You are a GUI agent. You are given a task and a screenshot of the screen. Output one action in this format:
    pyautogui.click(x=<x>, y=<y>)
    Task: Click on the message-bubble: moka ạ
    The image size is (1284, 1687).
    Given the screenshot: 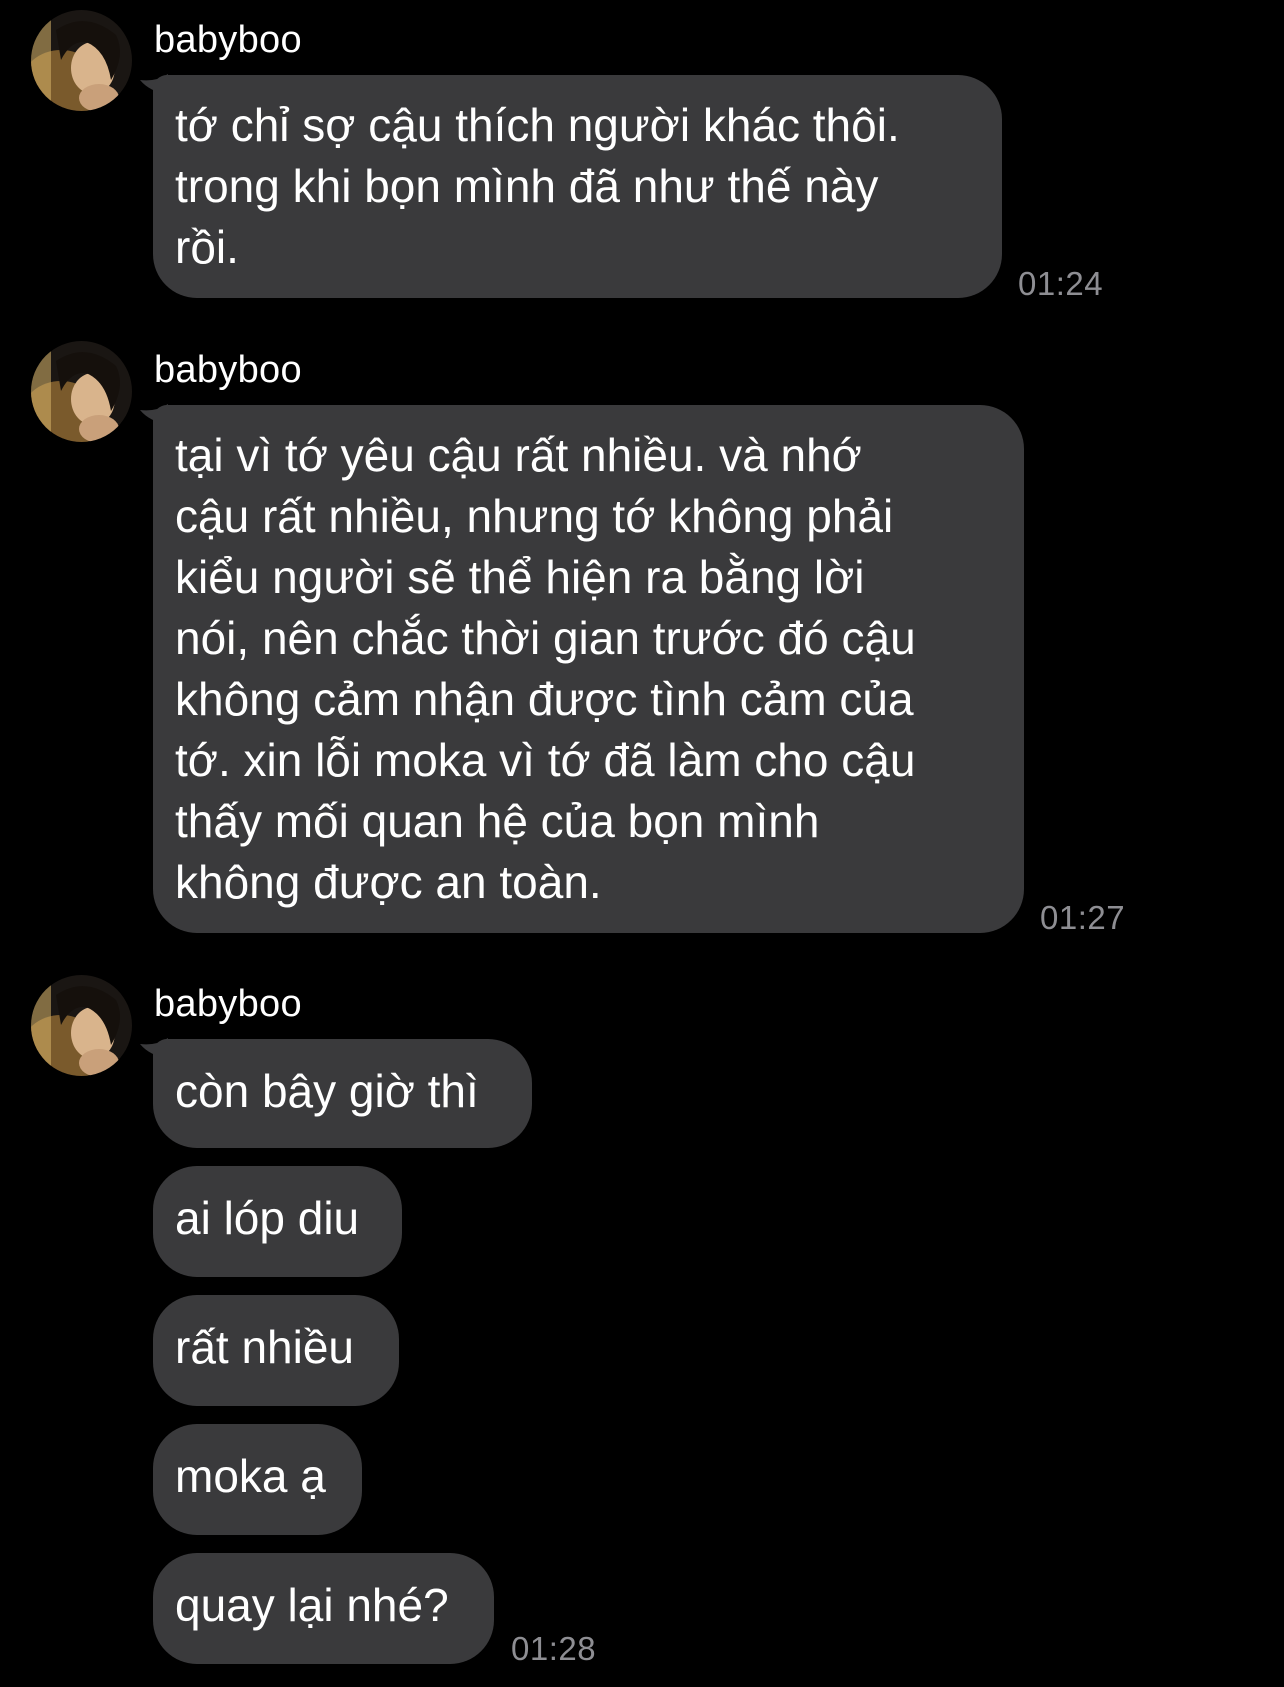 What is the action you would take?
    pyautogui.click(x=257, y=1479)
    